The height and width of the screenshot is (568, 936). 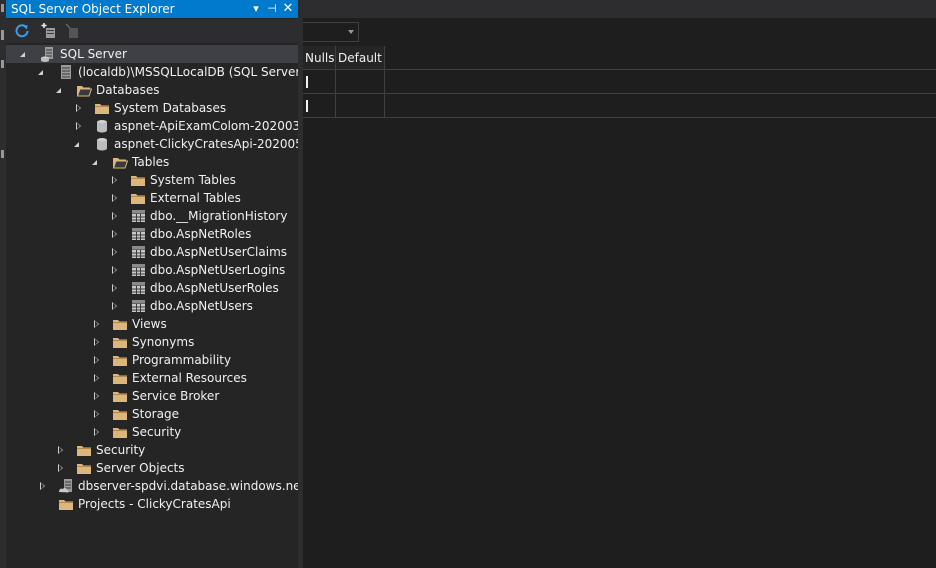 I want to click on tree-item-label: Synonyms, so click(x=163, y=342).